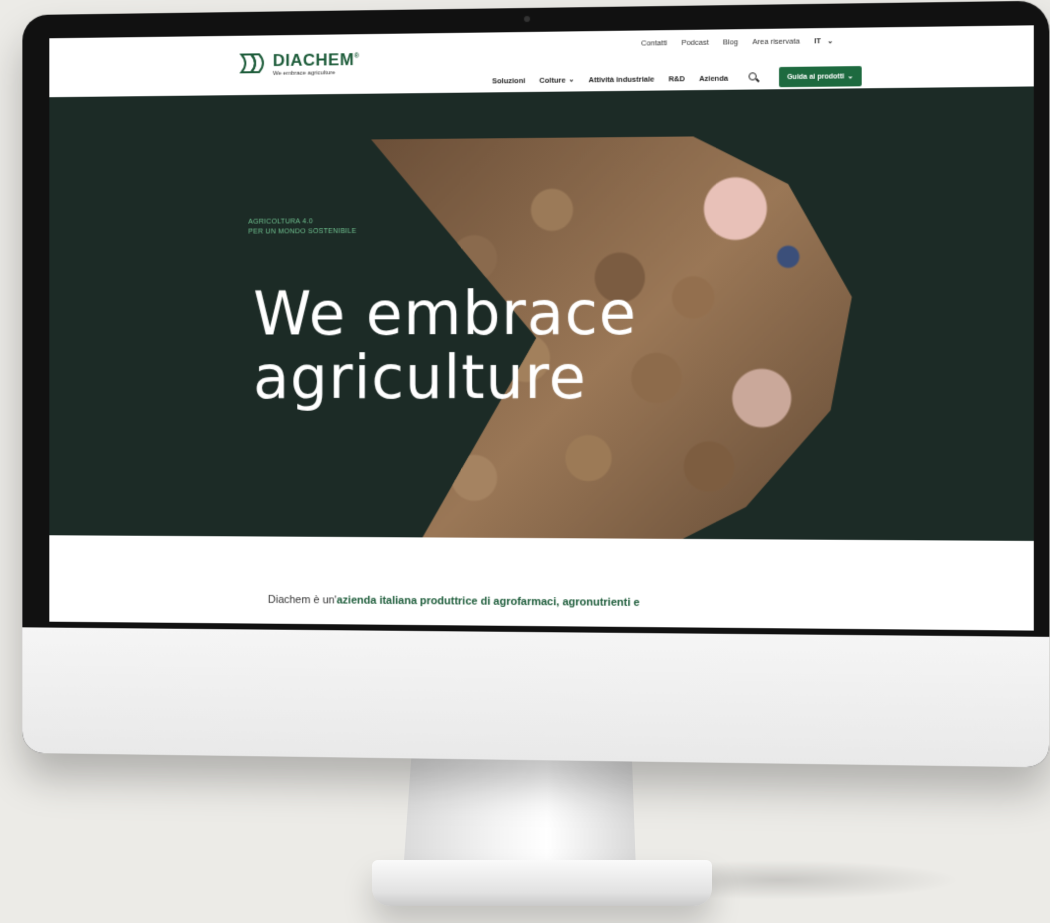 This screenshot has width=1050, height=923. What do you see at coordinates (445, 378) in the screenshot?
I see `hero-title-line2: agriculture` at bounding box center [445, 378].